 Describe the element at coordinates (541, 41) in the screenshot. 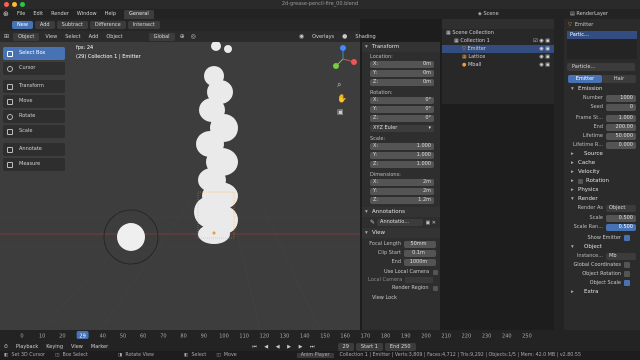

I see `visibility-toggles: ☑ ◉ ▣` at that location.